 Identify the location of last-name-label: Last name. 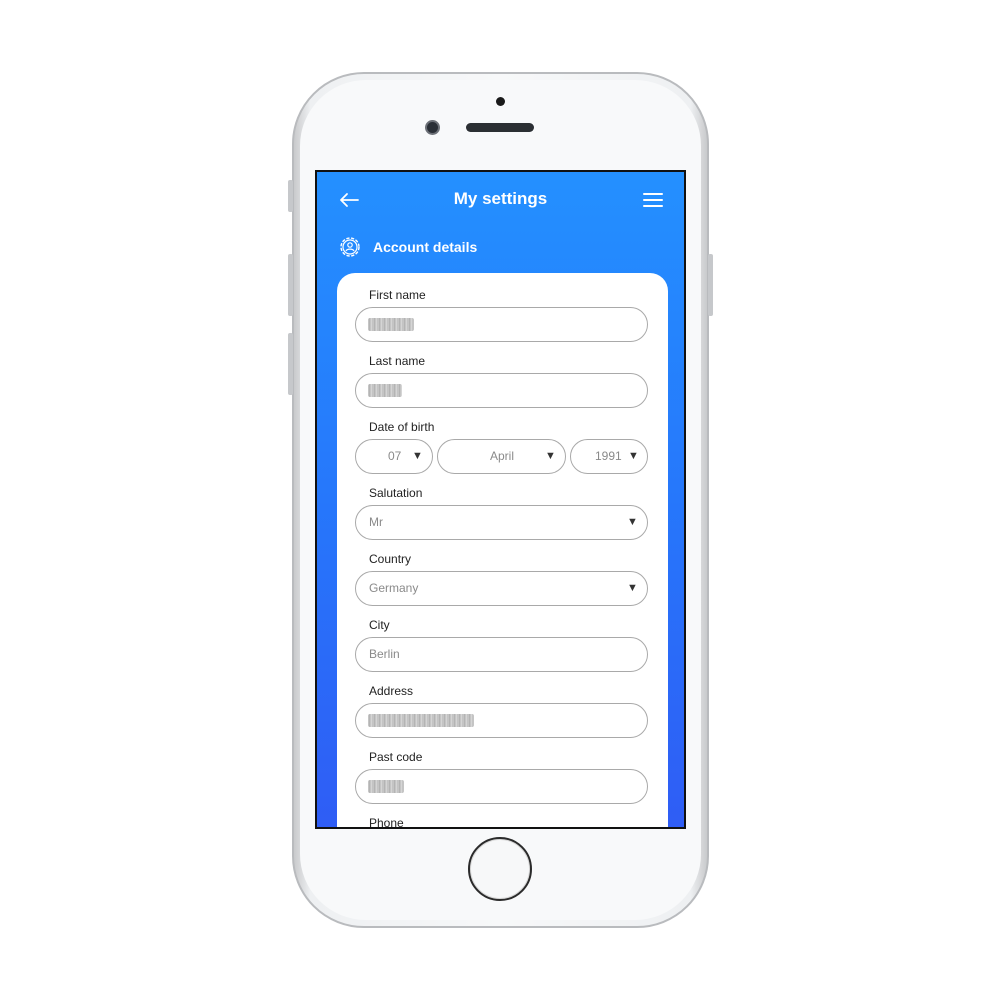
(397, 361).